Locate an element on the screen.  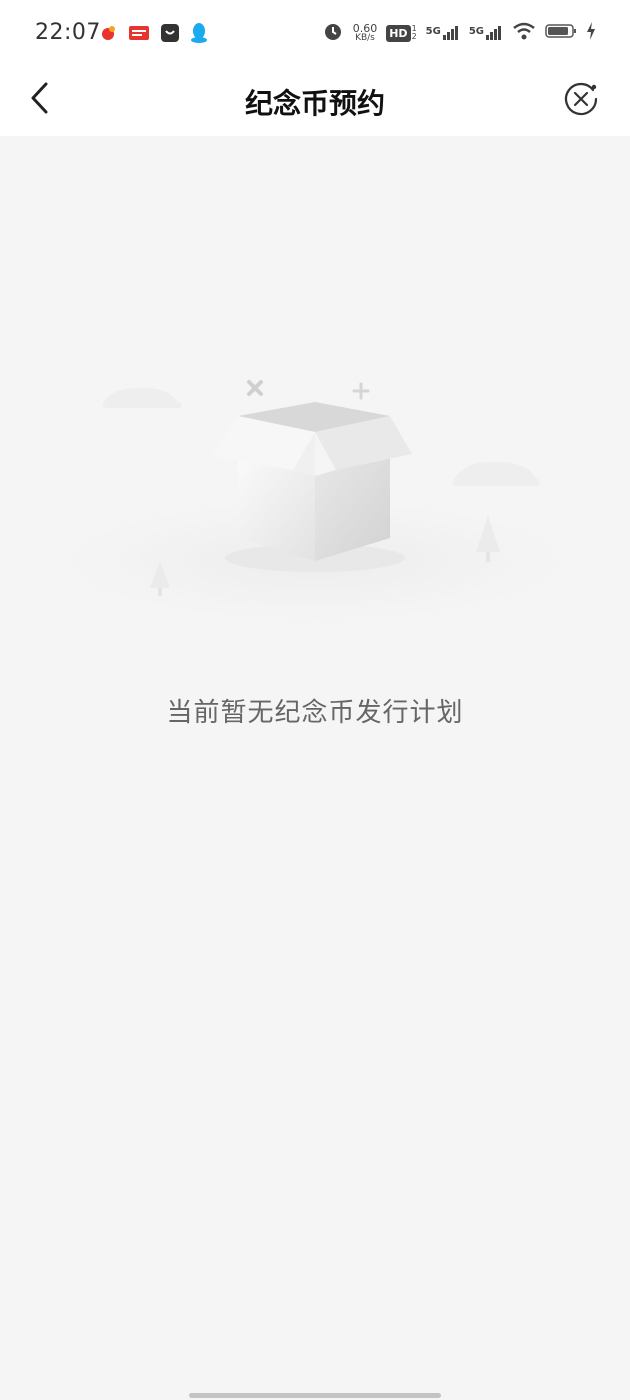
hd-label: HD is located at coordinates (398, 33).